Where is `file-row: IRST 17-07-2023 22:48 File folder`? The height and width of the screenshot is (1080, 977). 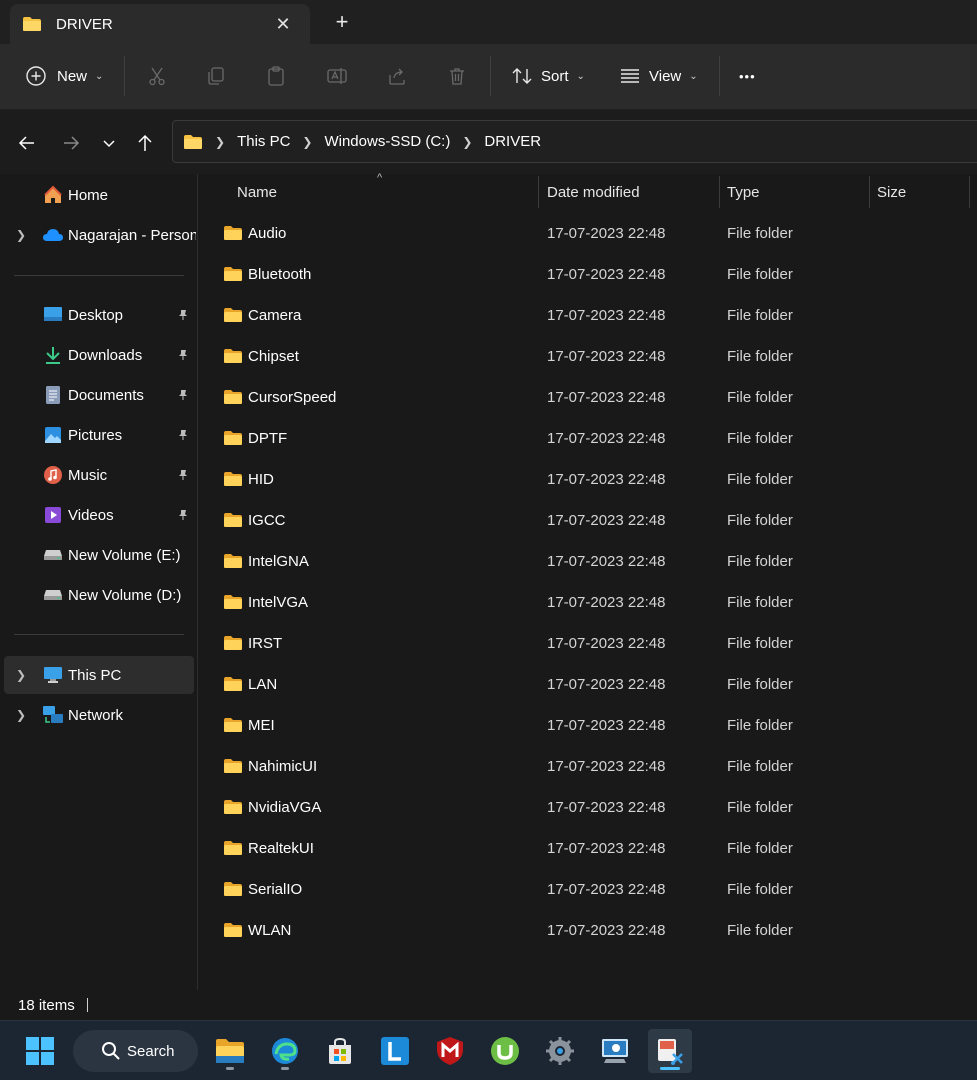
file-row: IRST 17-07-2023 22:48 File folder is located at coordinates (591, 643).